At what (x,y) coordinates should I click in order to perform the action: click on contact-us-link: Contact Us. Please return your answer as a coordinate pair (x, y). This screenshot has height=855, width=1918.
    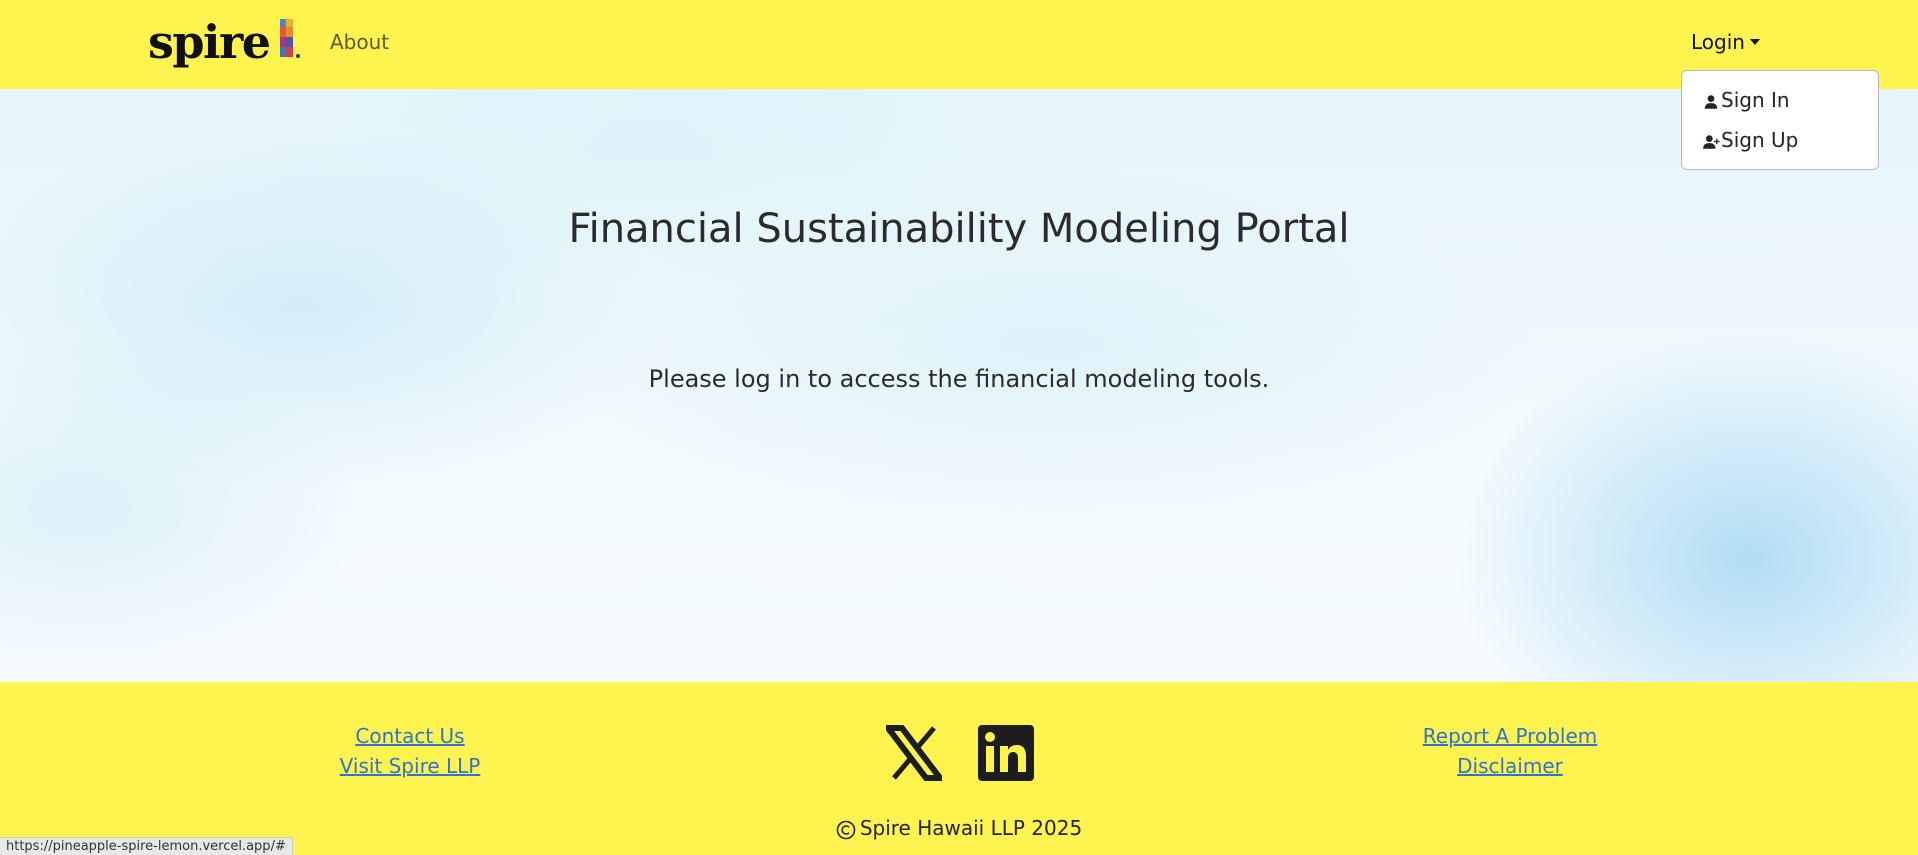
    Looking at the image, I should click on (410, 736).